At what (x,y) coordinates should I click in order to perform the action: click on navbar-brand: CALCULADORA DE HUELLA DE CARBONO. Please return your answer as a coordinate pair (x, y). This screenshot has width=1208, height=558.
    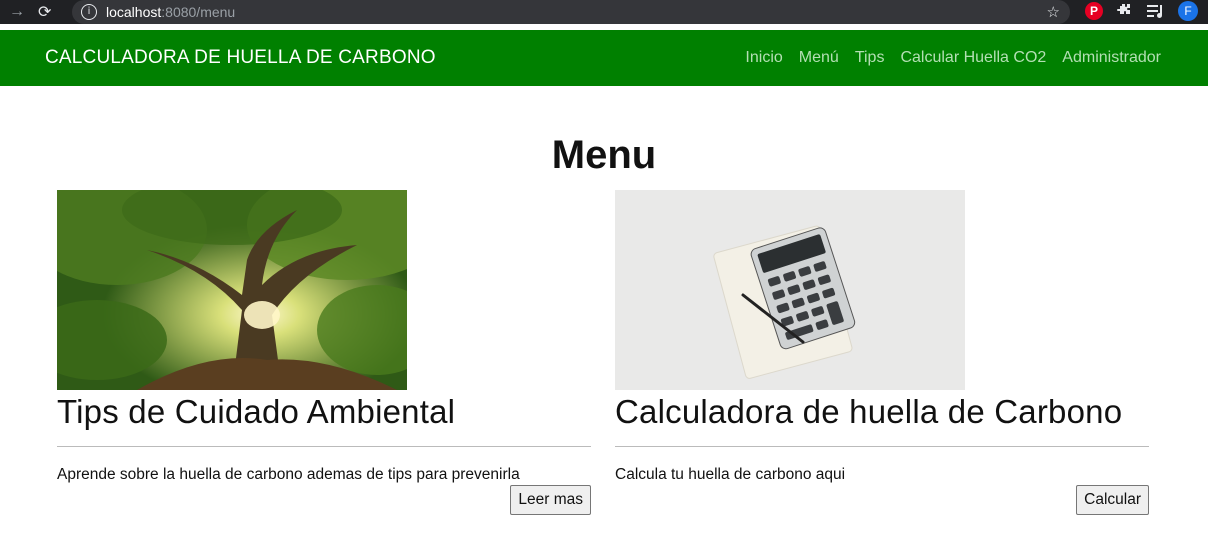
    Looking at the image, I should click on (240, 58).